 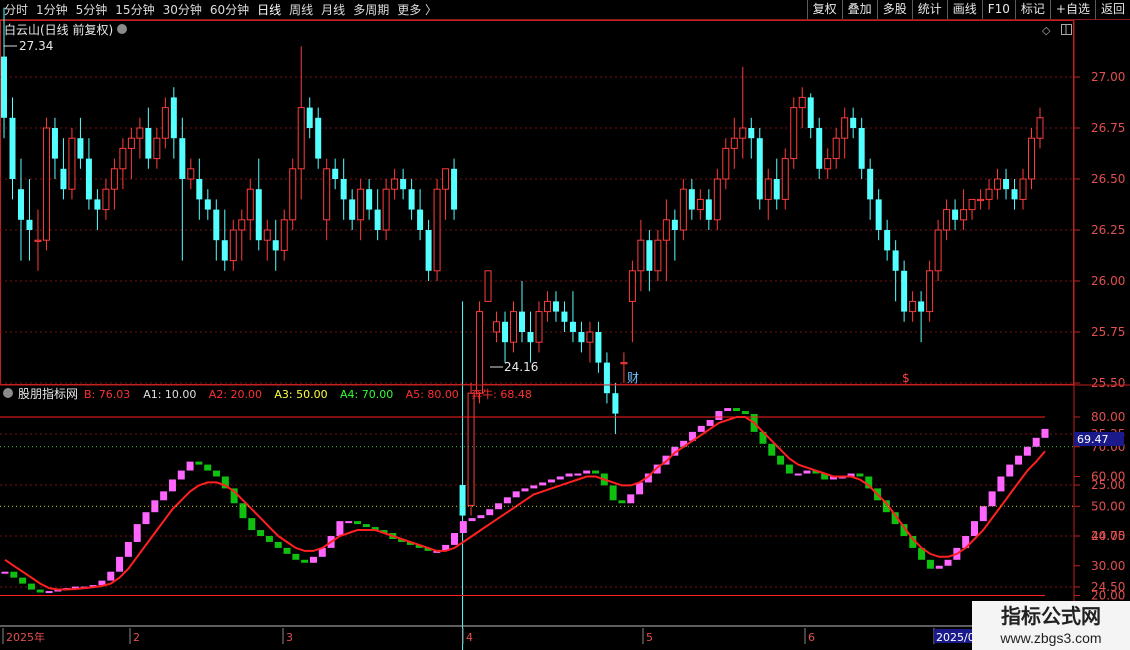 What do you see at coordinates (1108, 179) in the screenshot?
I see `price-tick-label: 26.50` at bounding box center [1108, 179].